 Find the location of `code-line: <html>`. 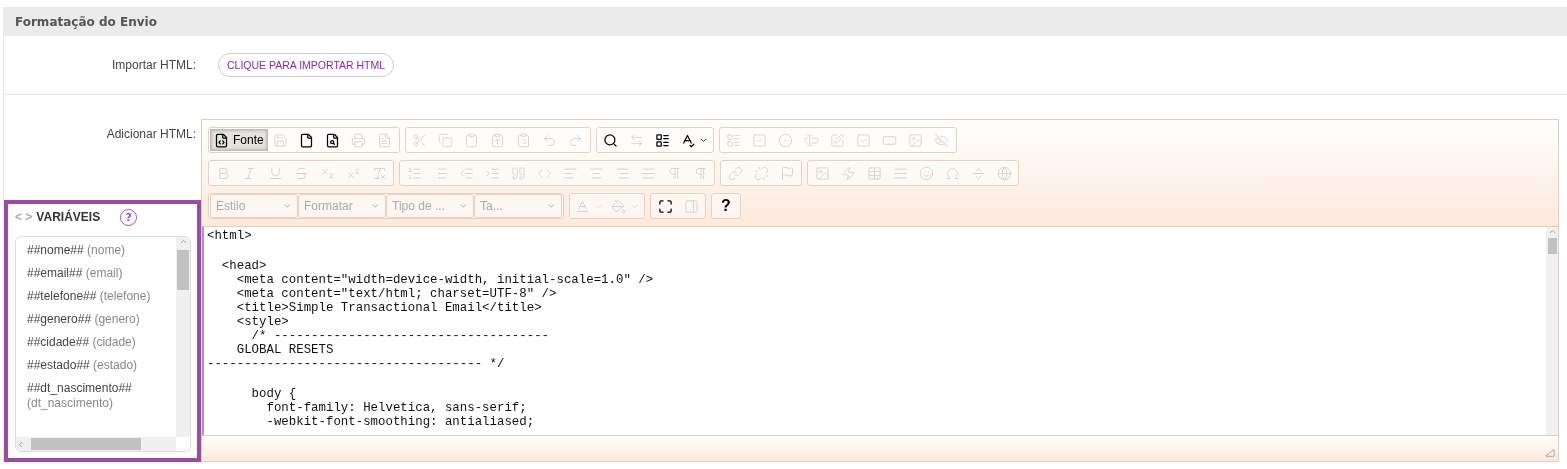

code-line: <html> is located at coordinates (230, 236).